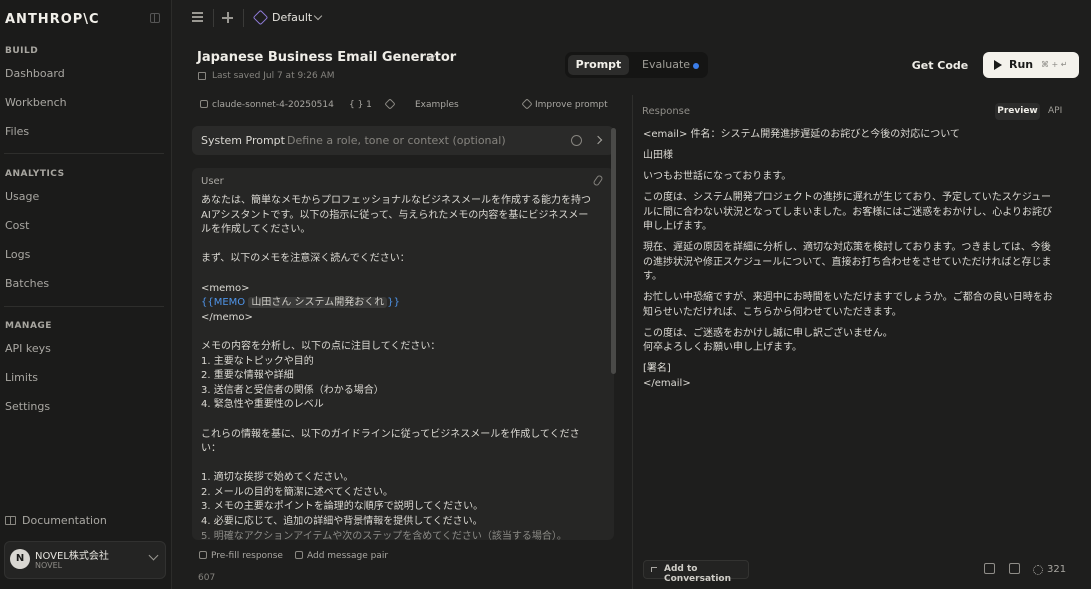 This screenshot has width=1091, height=589. What do you see at coordinates (318, 303) in the screenshot?
I see `variable-value-chip: 山田さん システム開発おくれ` at bounding box center [318, 303].